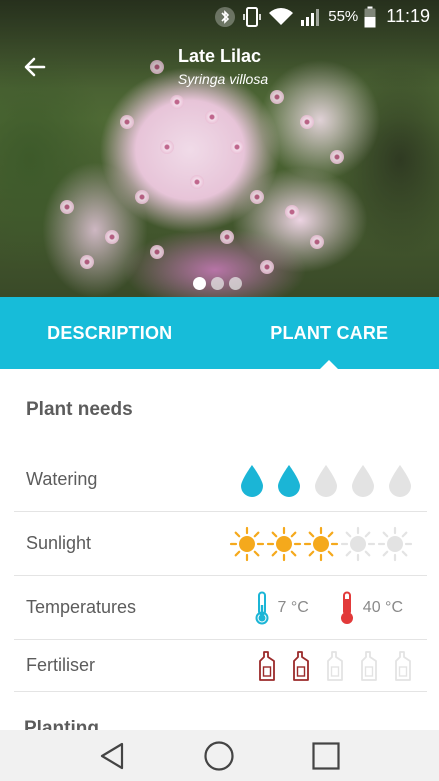 The image size is (439, 781). I want to click on image-pager-dots, so click(217, 283).